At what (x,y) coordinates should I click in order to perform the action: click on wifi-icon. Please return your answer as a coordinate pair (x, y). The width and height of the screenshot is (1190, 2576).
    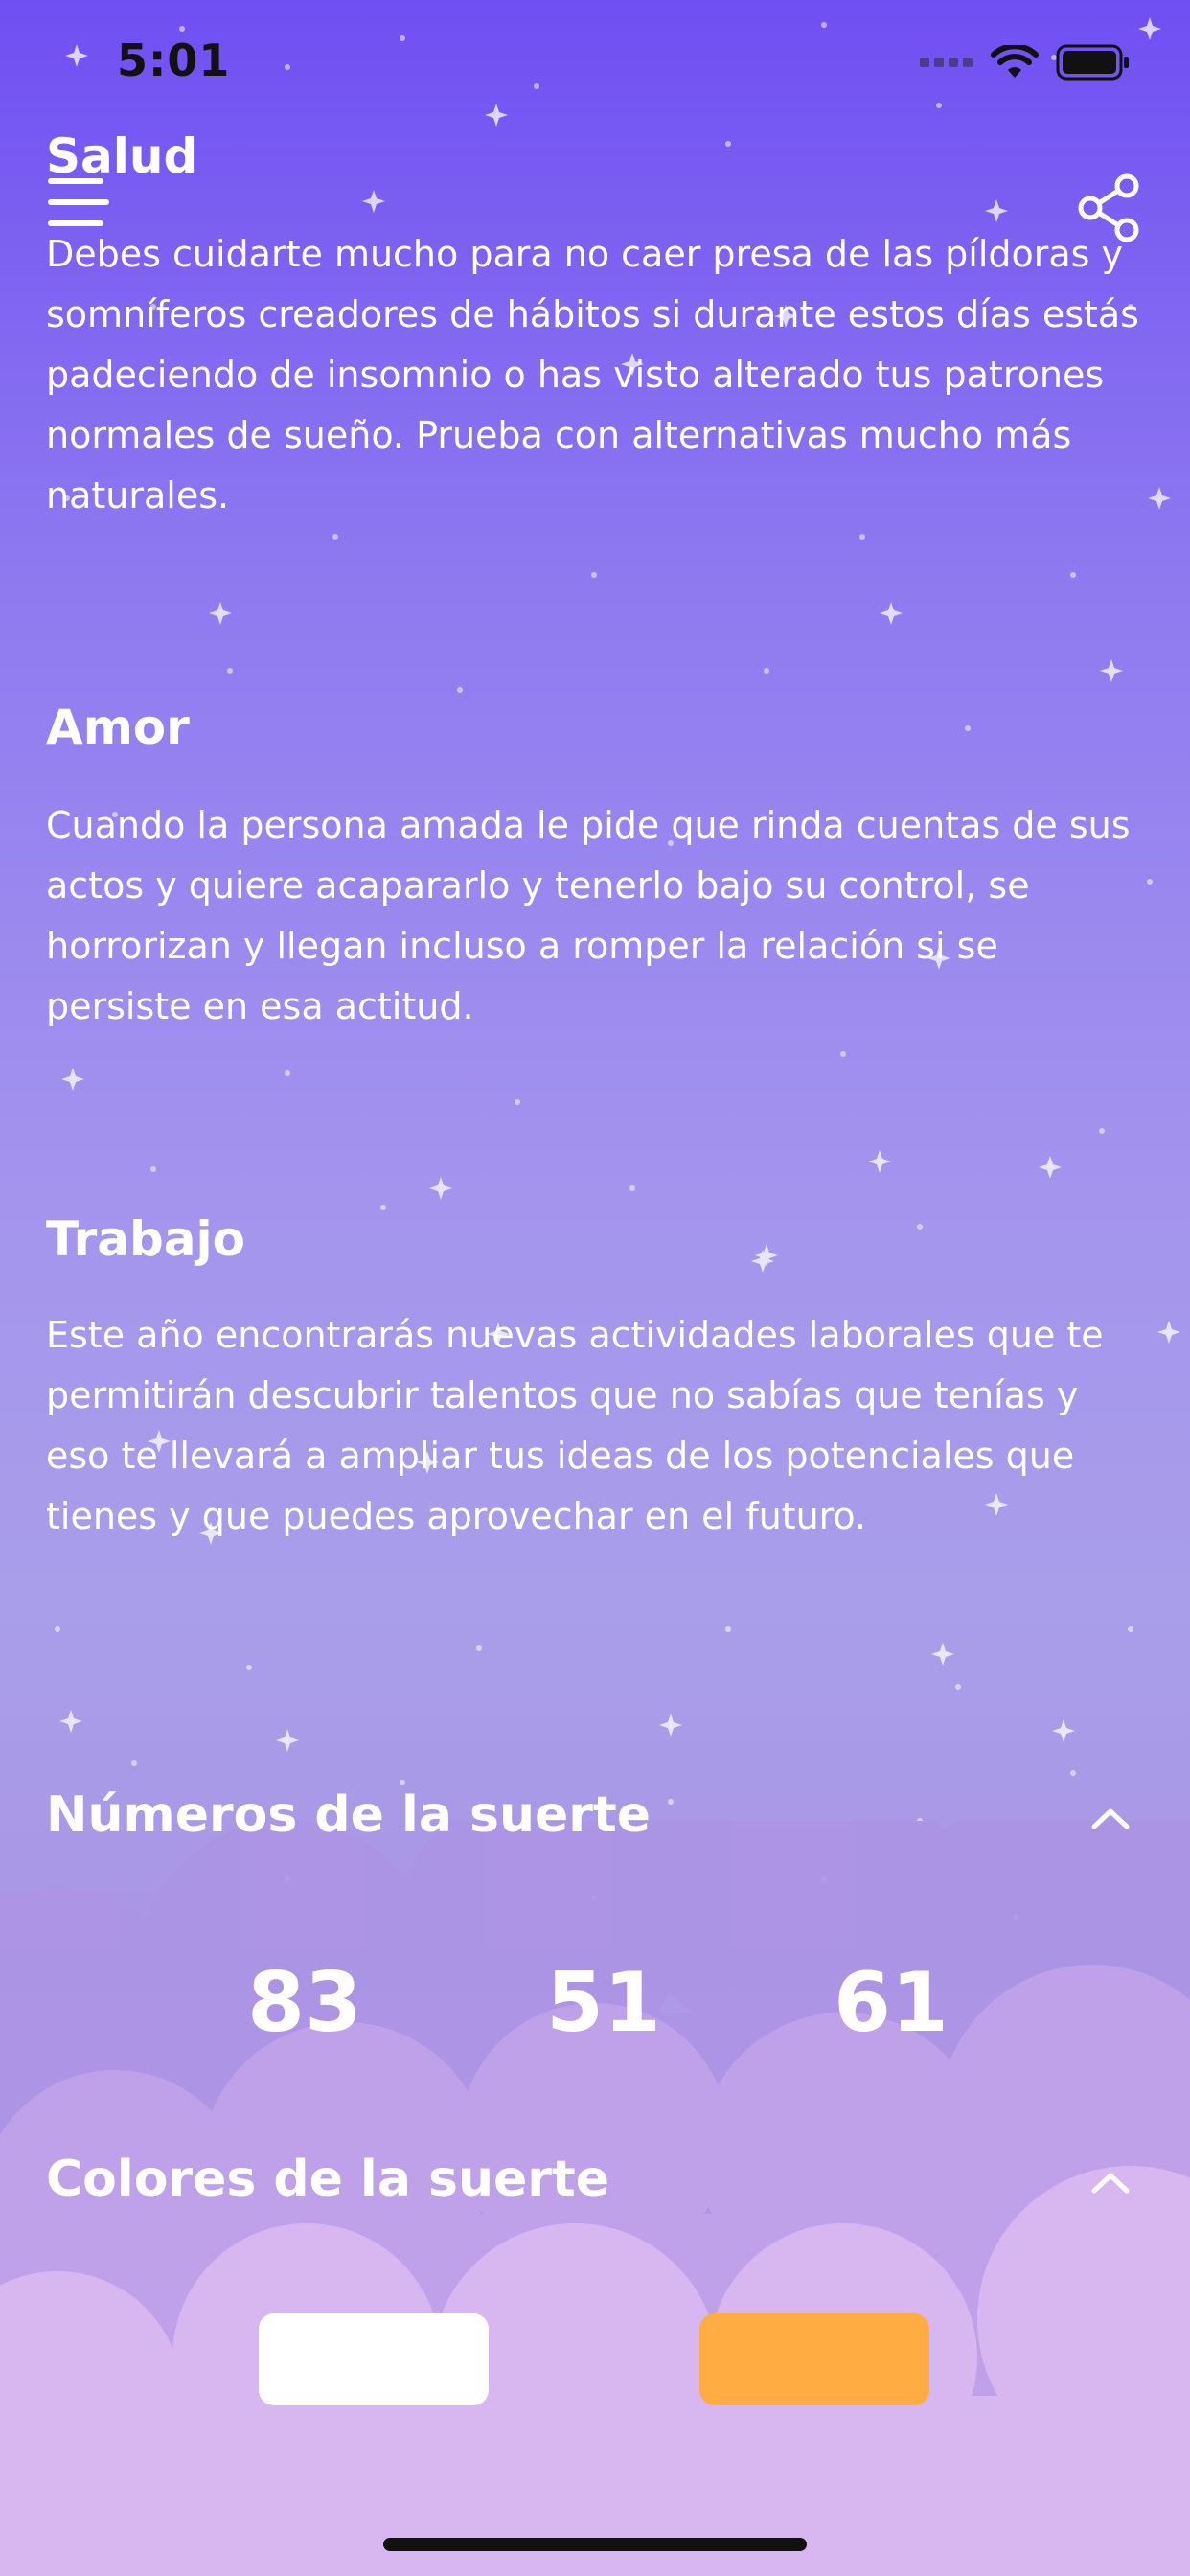
    Looking at the image, I should click on (1015, 62).